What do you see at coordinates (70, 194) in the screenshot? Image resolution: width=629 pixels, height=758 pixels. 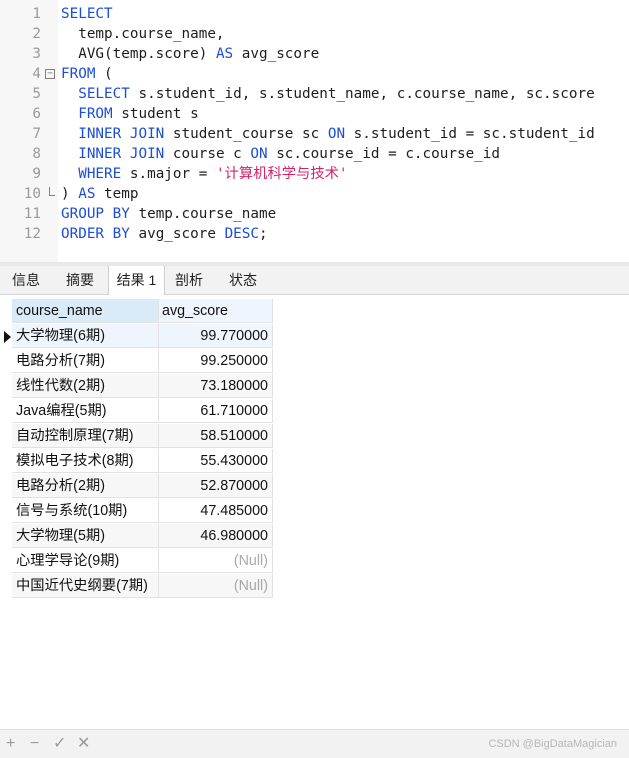 I see `sql-token: )` at bounding box center [70, 194].